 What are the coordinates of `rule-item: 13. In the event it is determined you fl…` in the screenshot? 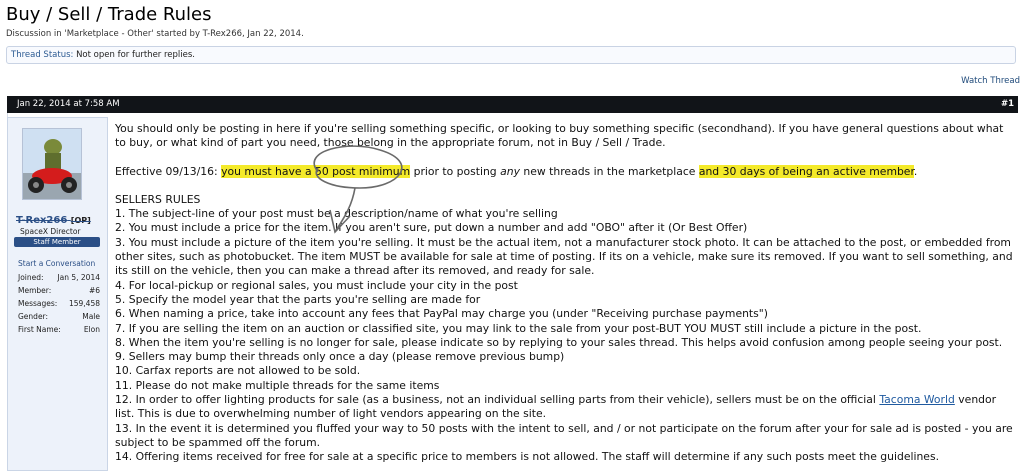 It's located at (564, 435).